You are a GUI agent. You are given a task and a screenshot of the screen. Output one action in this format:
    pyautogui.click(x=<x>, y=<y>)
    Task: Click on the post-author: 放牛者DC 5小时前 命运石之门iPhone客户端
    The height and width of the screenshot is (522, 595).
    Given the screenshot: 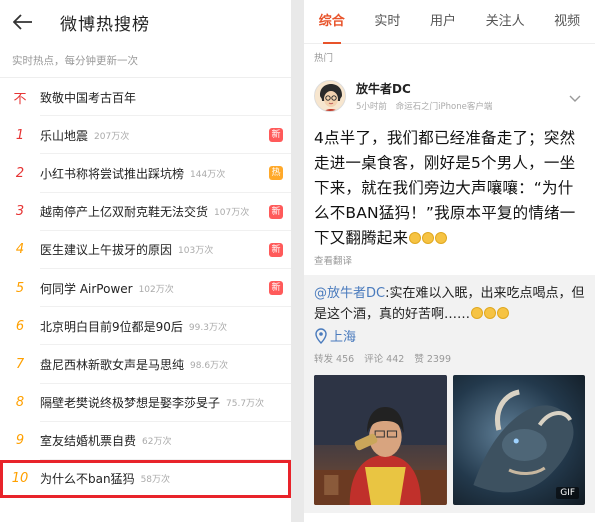 What is the action you would take?
    pyautogui.click(x=449, y=96)
    